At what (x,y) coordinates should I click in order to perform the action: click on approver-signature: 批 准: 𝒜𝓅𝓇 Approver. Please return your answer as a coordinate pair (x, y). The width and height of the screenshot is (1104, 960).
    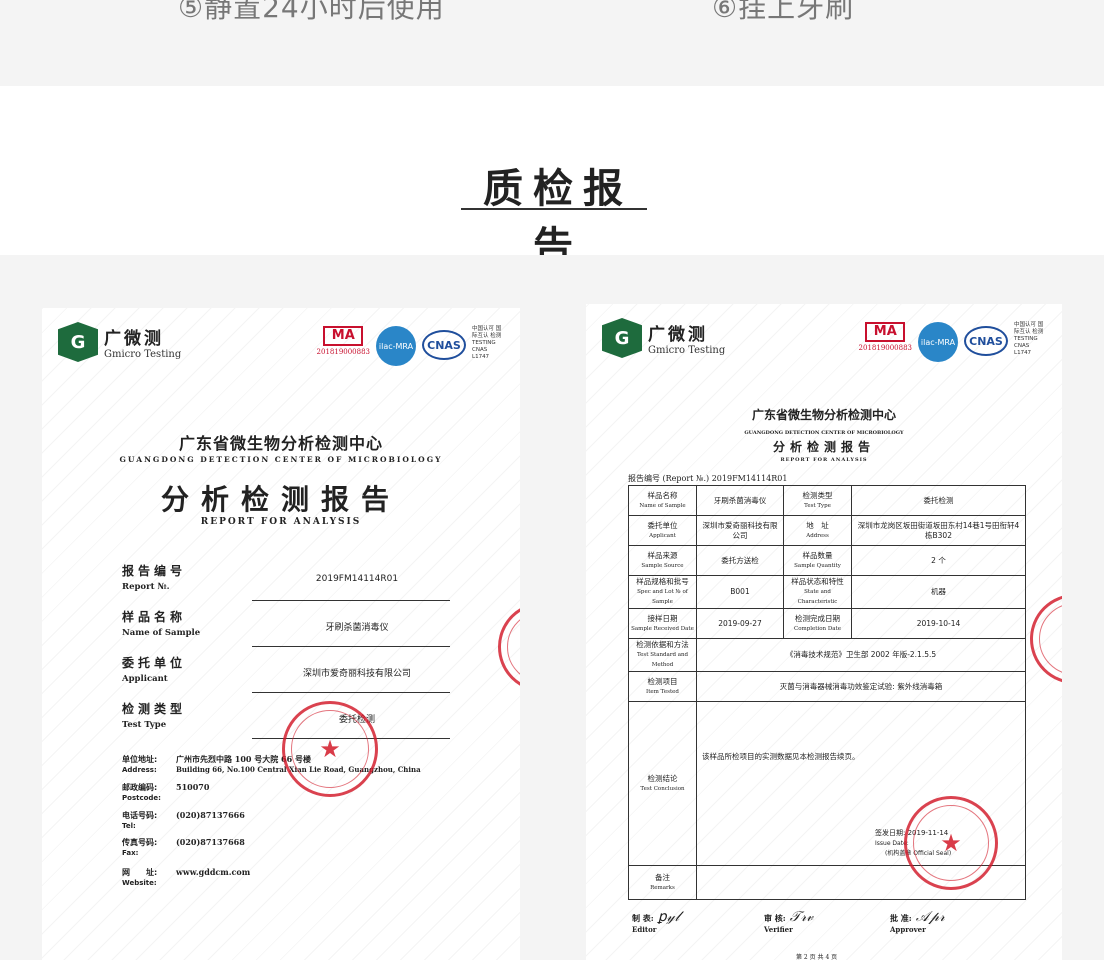
    Looking at the image, I should click on (917, 921).